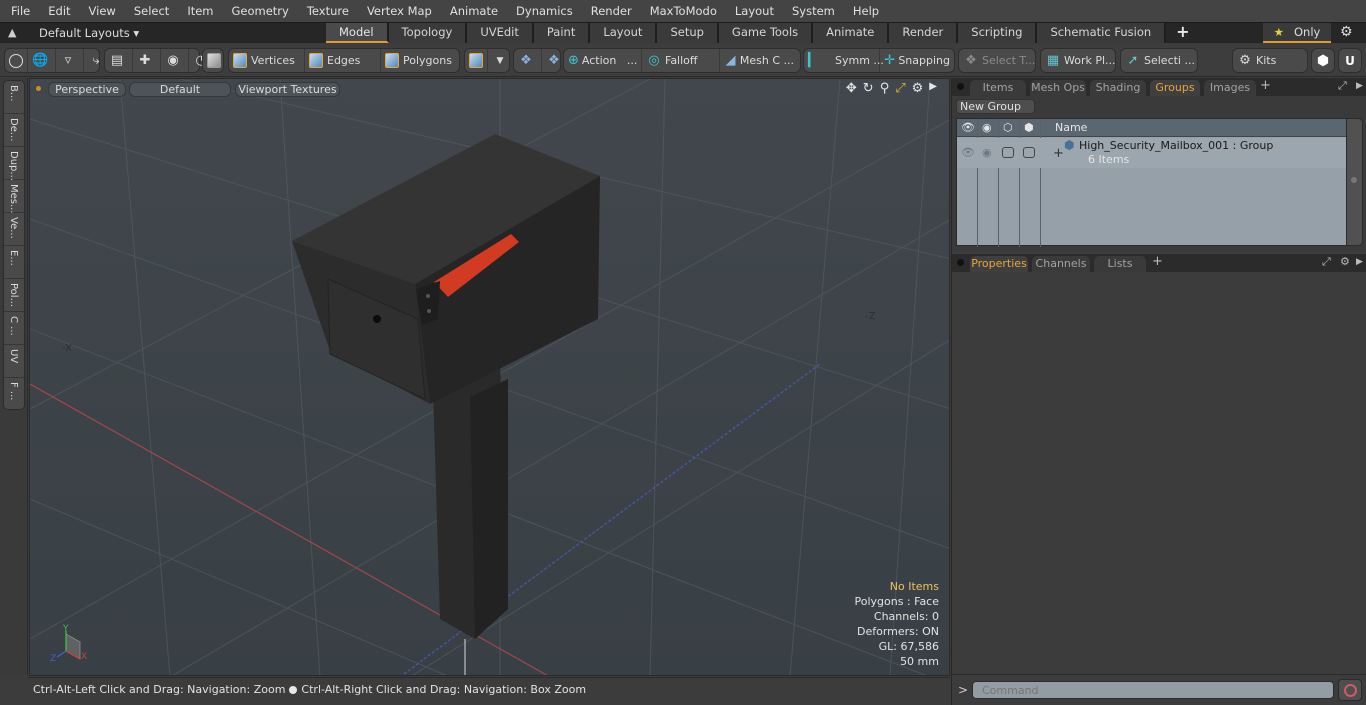 The image size is (1366, 705). Describe the element at coordinates (1346, 32) in the screenshot. I see `gear-icon: ⚙` at that location.